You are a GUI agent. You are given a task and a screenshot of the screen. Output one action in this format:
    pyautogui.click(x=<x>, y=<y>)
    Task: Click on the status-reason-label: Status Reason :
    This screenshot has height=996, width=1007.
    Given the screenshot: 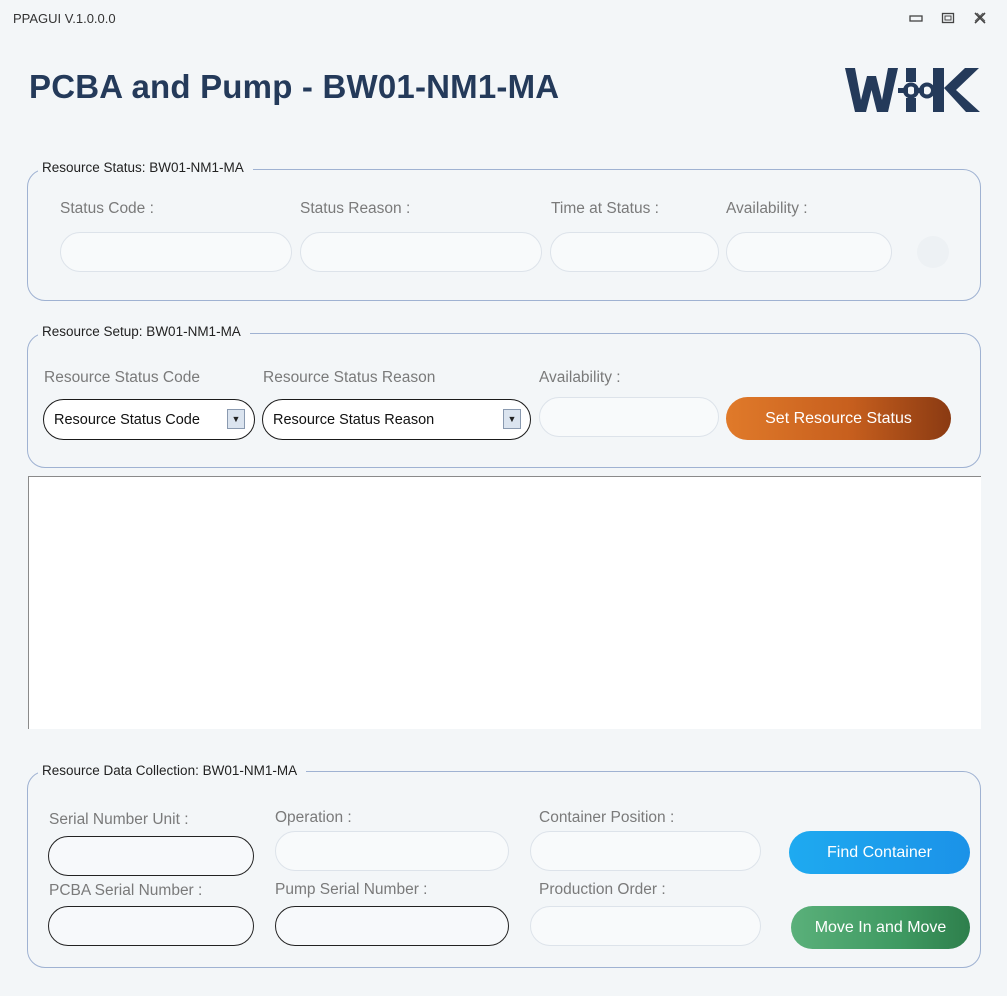 What is the action you would take?
    pyautogui.click(x=355, y=208)
    